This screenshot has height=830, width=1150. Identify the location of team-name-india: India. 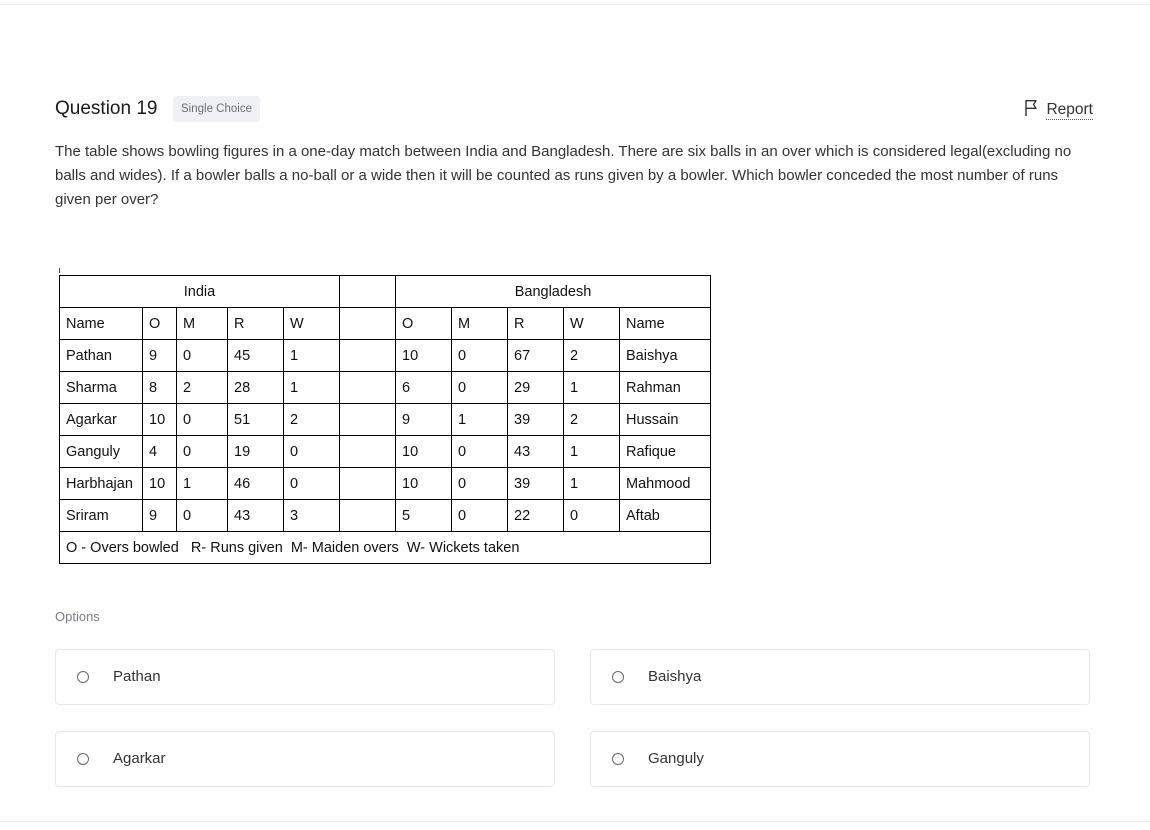
(199, 291).